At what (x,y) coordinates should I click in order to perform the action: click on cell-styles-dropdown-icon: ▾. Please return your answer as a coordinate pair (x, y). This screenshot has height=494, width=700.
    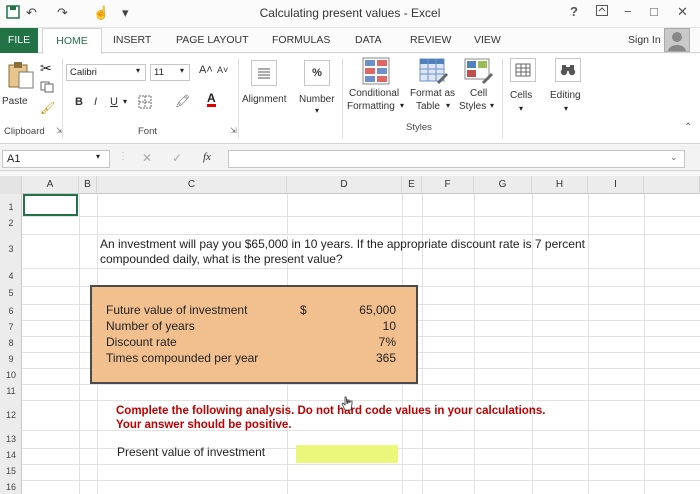
    Looking at the image, I should click on (492, 105).